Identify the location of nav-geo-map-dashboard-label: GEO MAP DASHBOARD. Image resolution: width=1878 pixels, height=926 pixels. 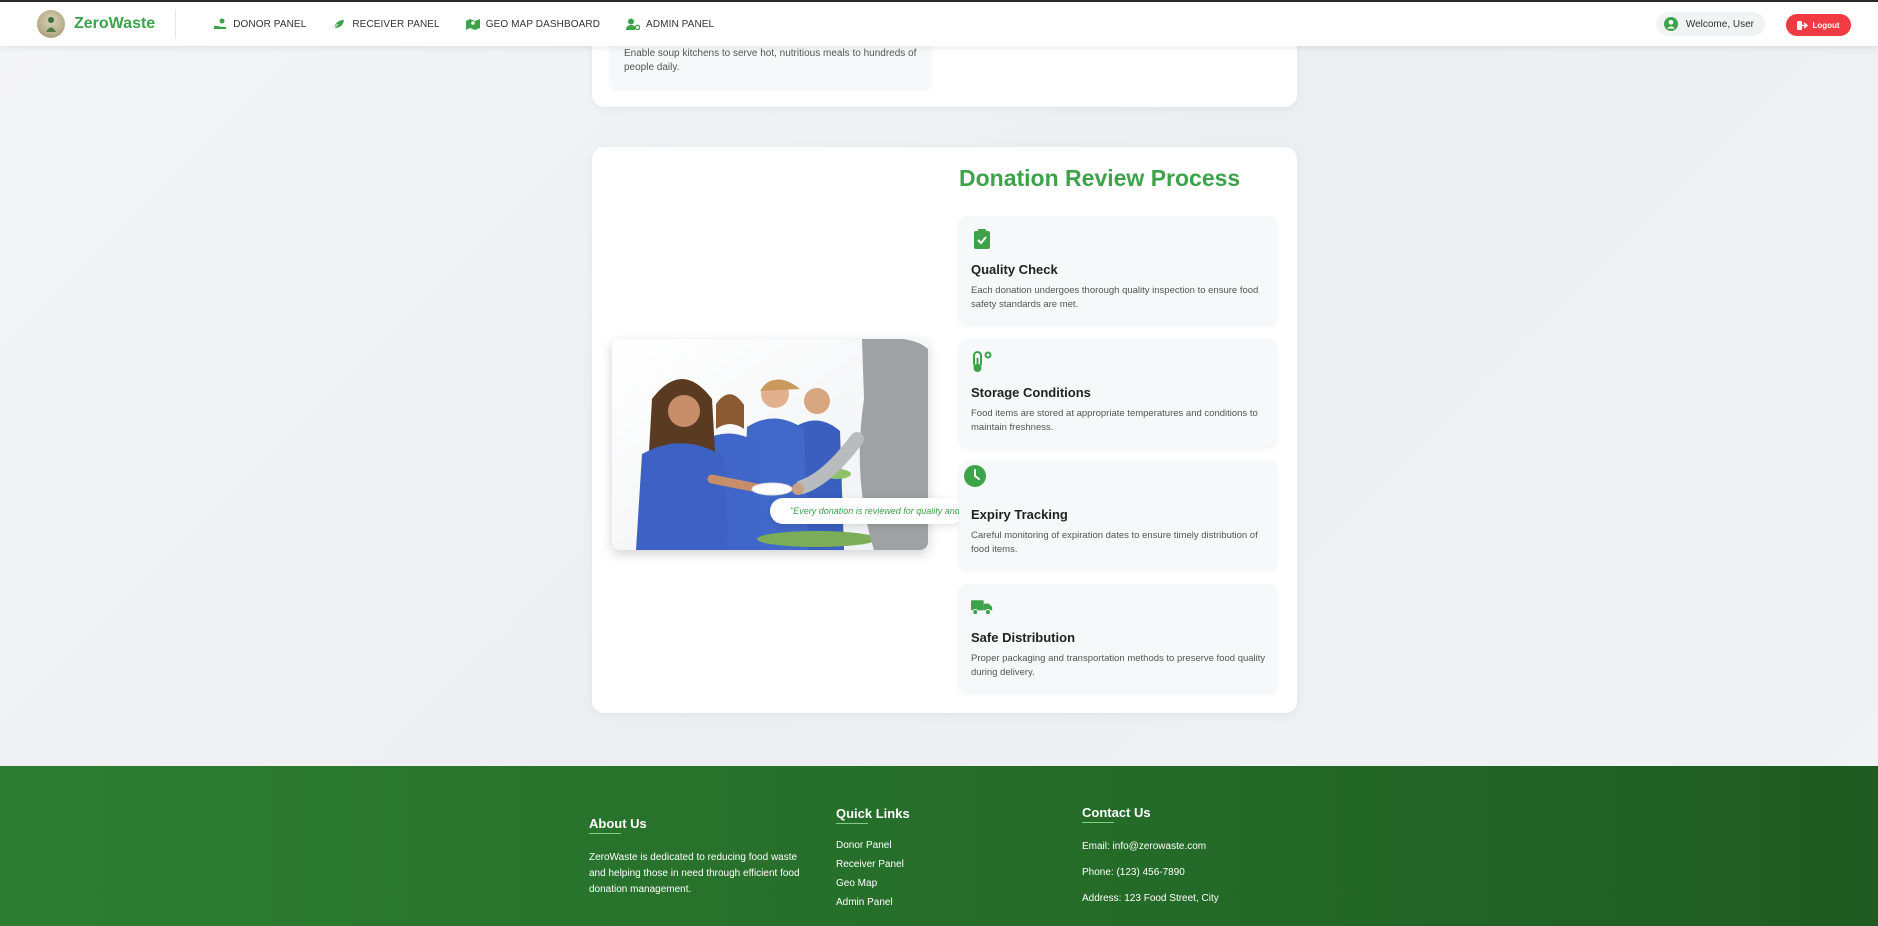
(543, 24).